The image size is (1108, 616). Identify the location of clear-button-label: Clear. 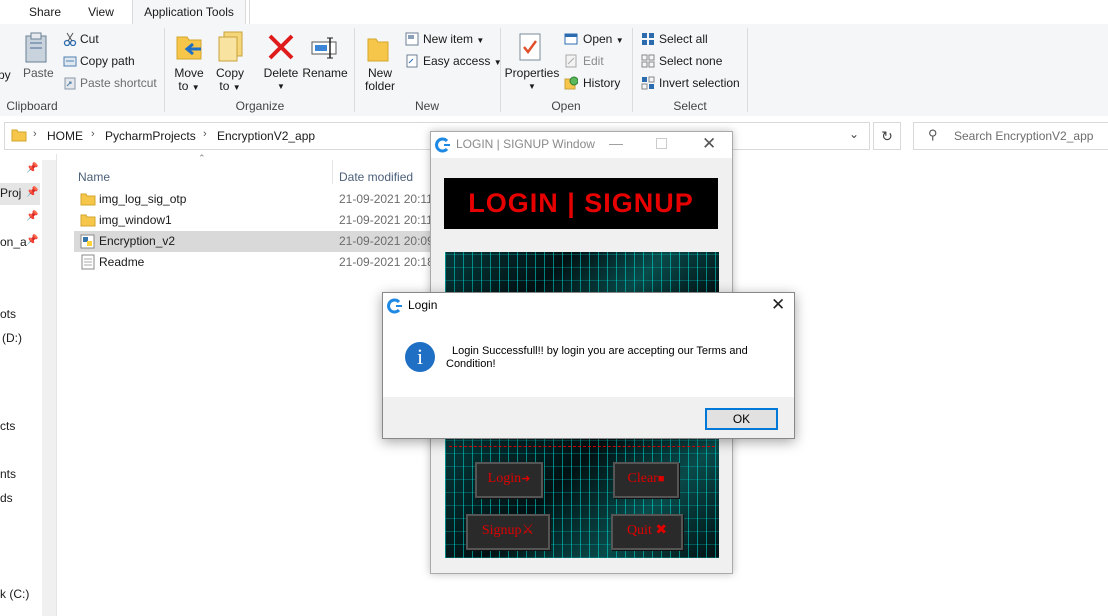
(642, 478).